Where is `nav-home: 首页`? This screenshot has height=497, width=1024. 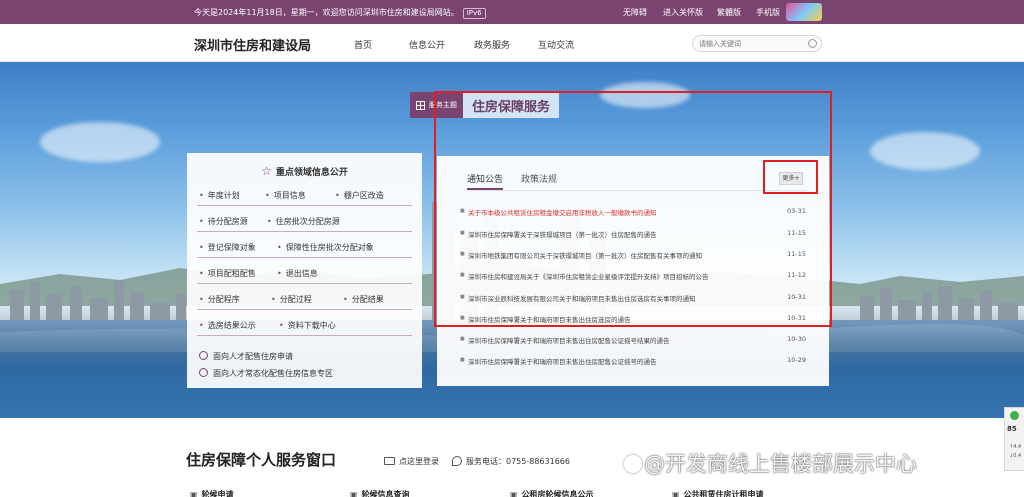
nav-home: 首页 is located at coordinates (363, 44).